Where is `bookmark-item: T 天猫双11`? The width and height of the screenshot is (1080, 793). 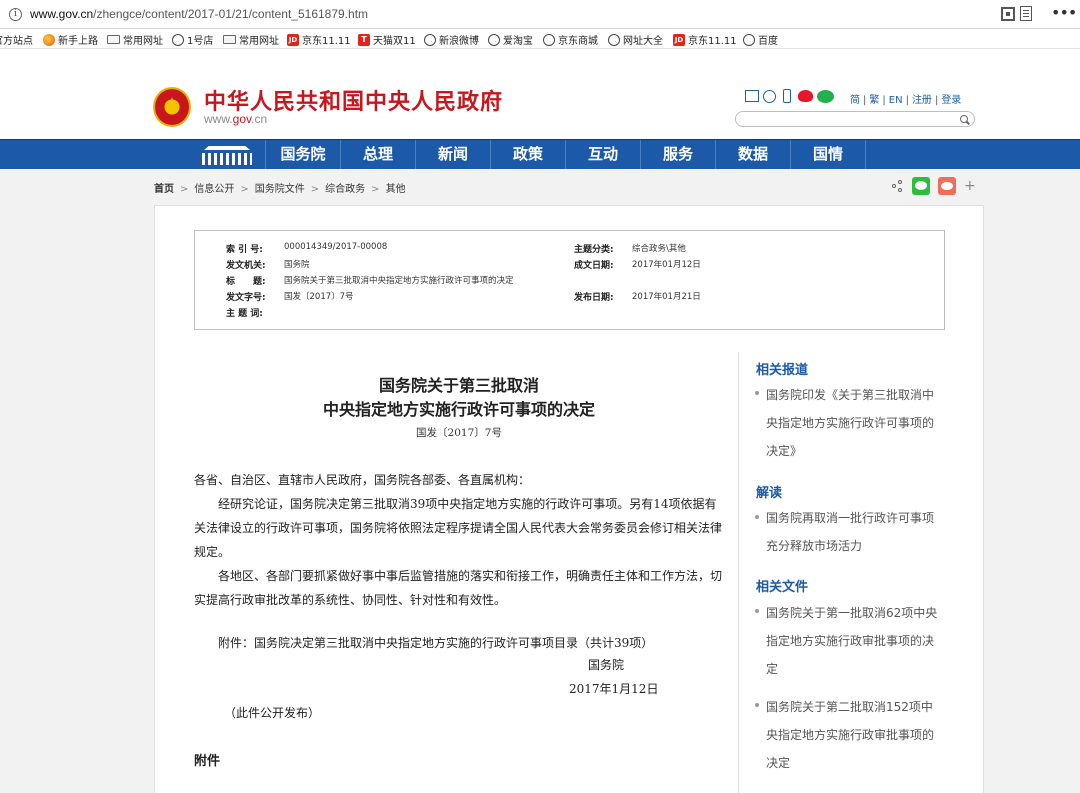
bookmark-item: T 天猫双11 is located at coordinates (387, 39).